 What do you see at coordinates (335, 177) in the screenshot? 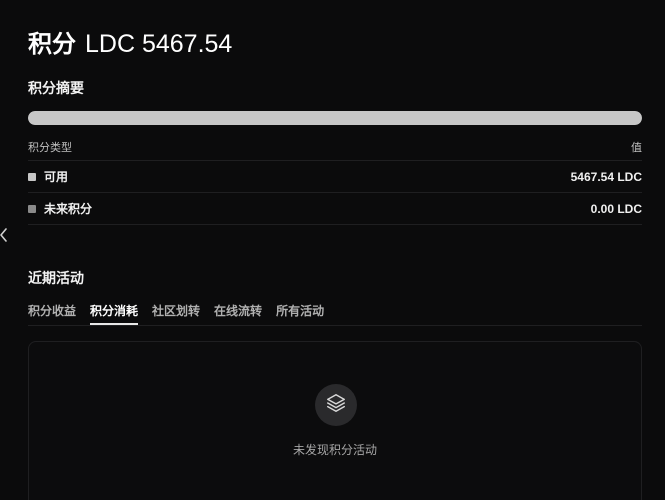
I see `table-row: 可用 5467.54 LDC` at bounding box center [335, 177].